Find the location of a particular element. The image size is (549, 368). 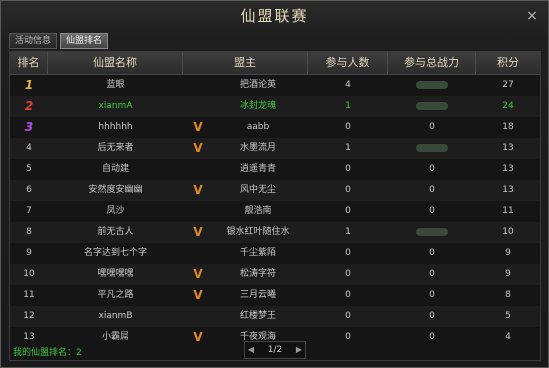

table-row: 10 嘿嘿嘿嘿 松涛字符 0 0 9 V is located at coordinates (275, 274).